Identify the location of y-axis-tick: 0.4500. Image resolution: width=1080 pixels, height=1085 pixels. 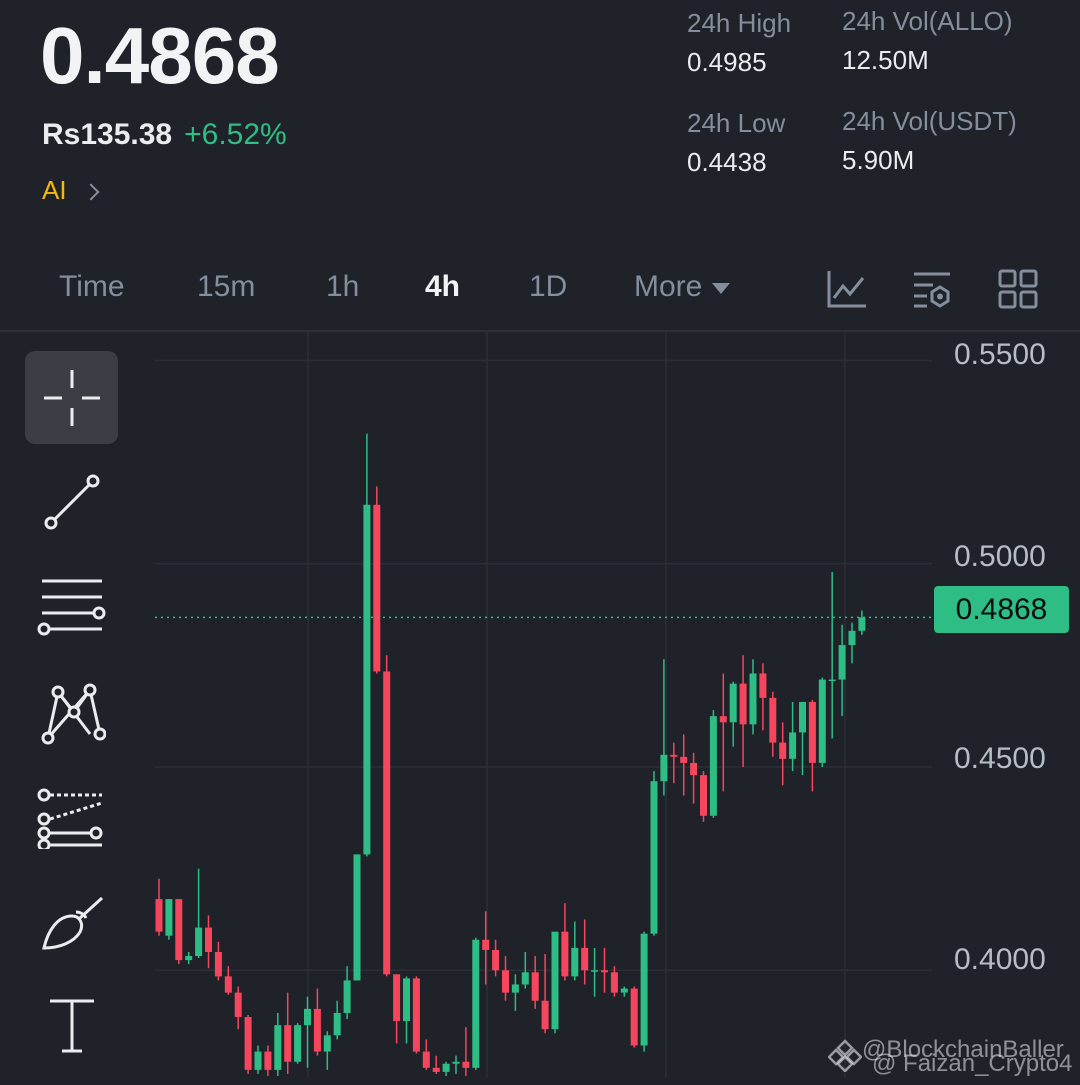
(1000, 758).